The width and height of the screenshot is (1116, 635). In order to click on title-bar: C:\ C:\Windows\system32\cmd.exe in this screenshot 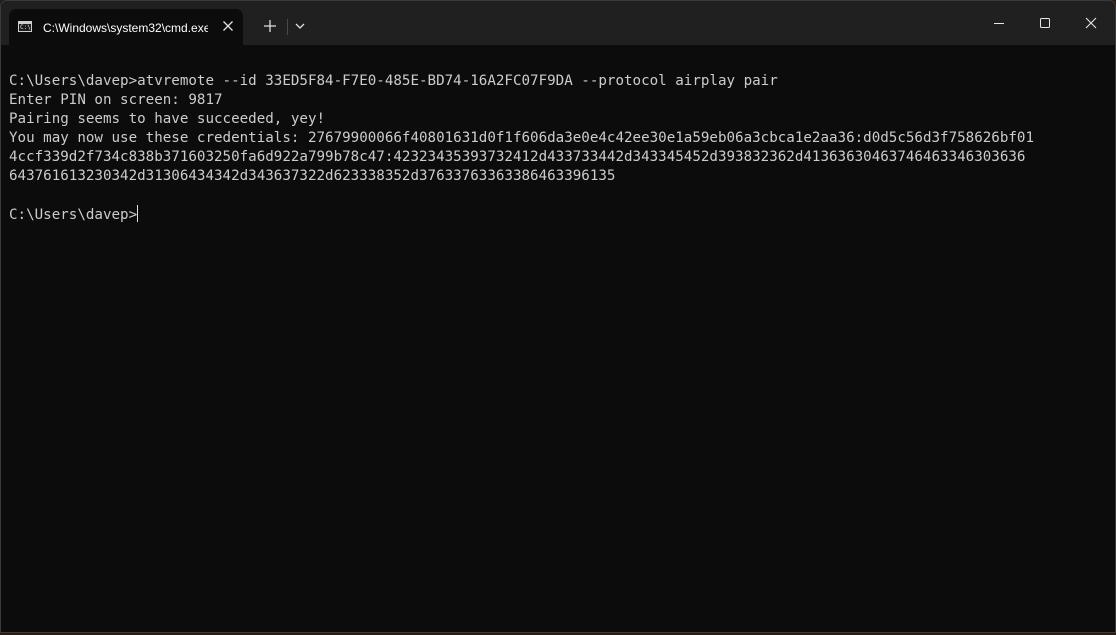, I will do `click(558, 23)`.